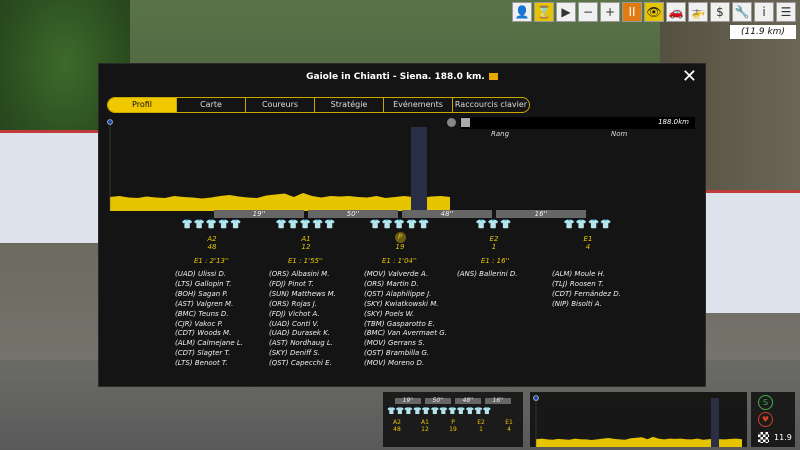 The image size is (800, 450). I want to click on sprint-value: 12, so click(306, 247).